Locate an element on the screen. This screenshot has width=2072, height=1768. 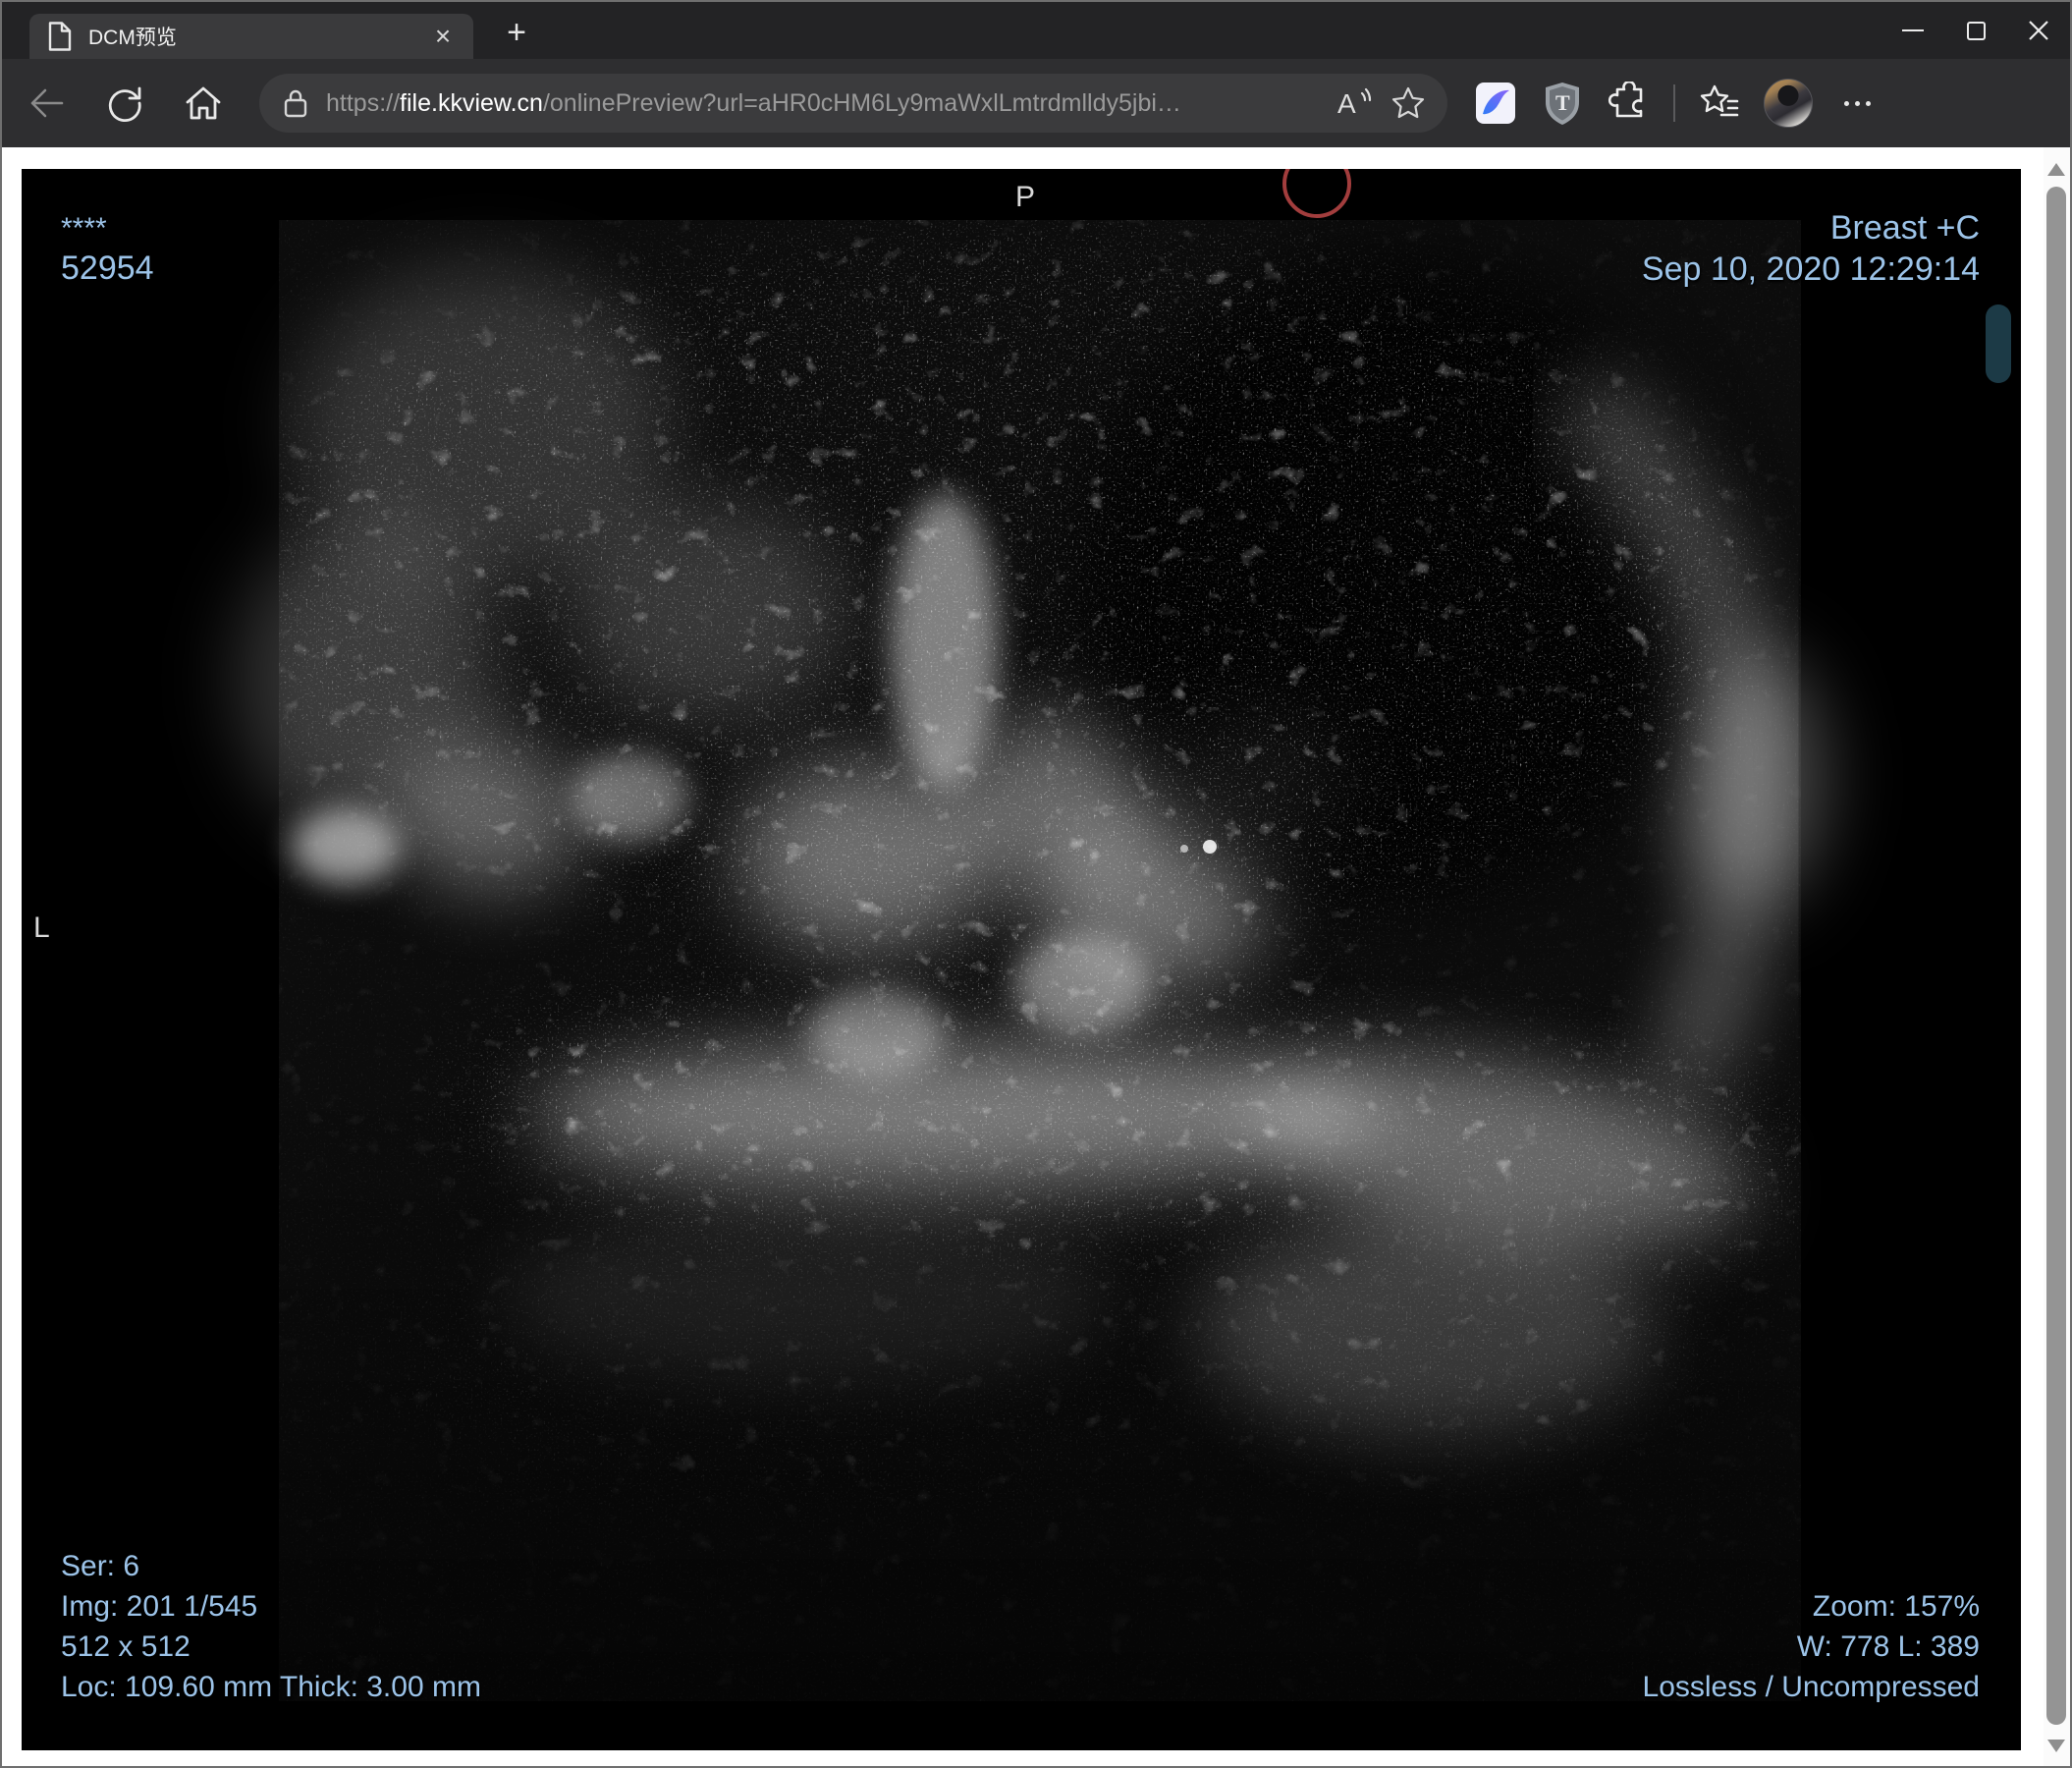
compression-info: Lossless / Uncompressed is located at coordinates (1811, 1687).